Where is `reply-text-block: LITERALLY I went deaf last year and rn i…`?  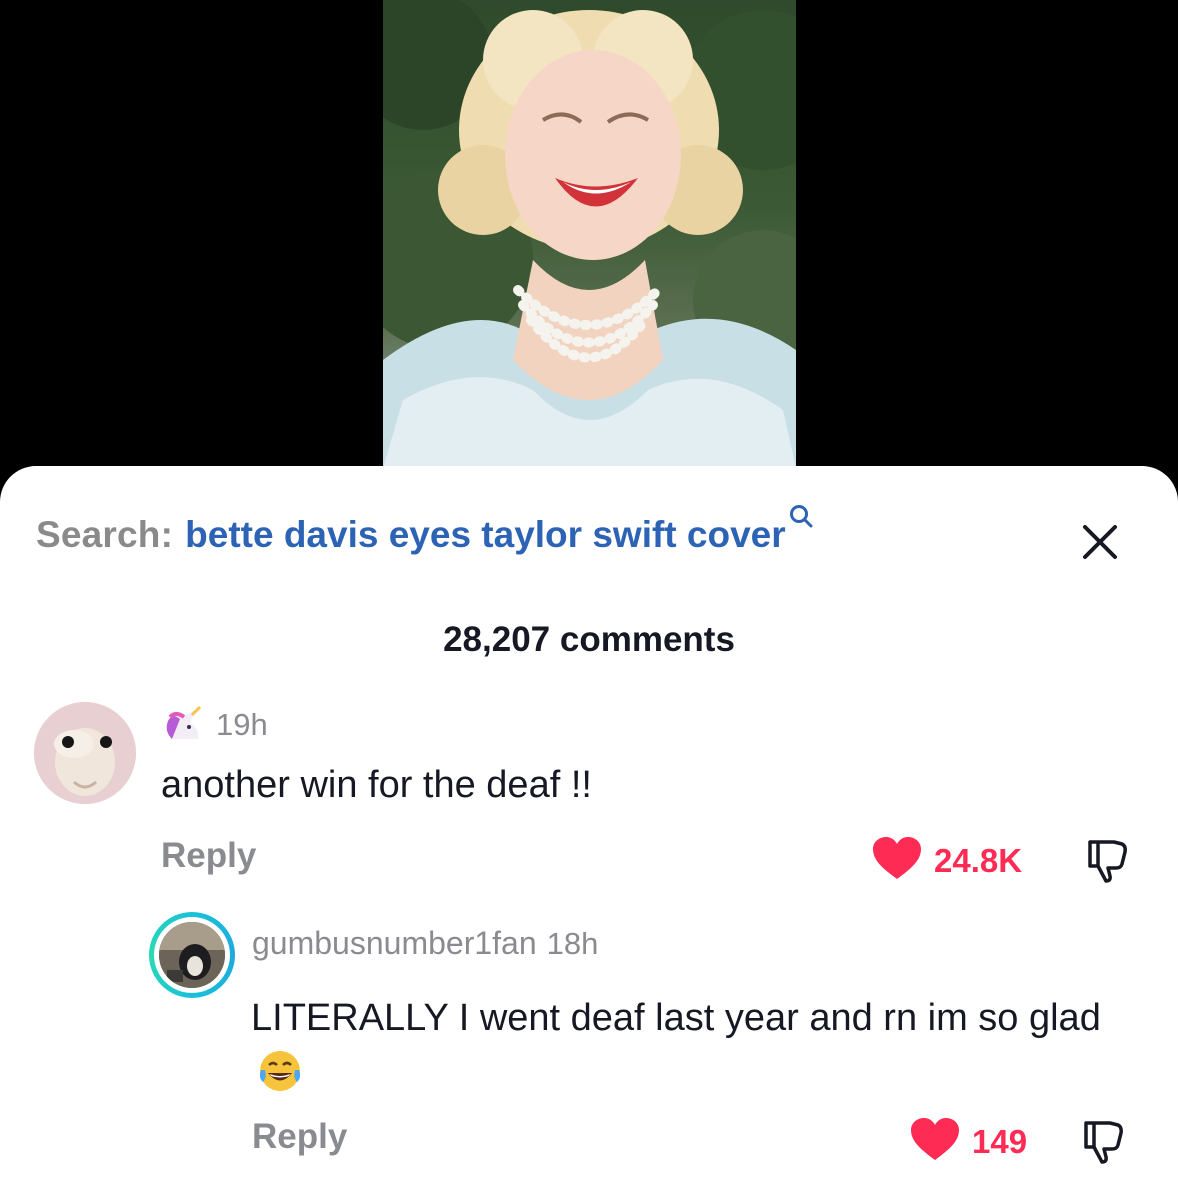 reply-text-block: LITERALLY I went deaf last year and rn i… is located at coordinates (701, 1046).